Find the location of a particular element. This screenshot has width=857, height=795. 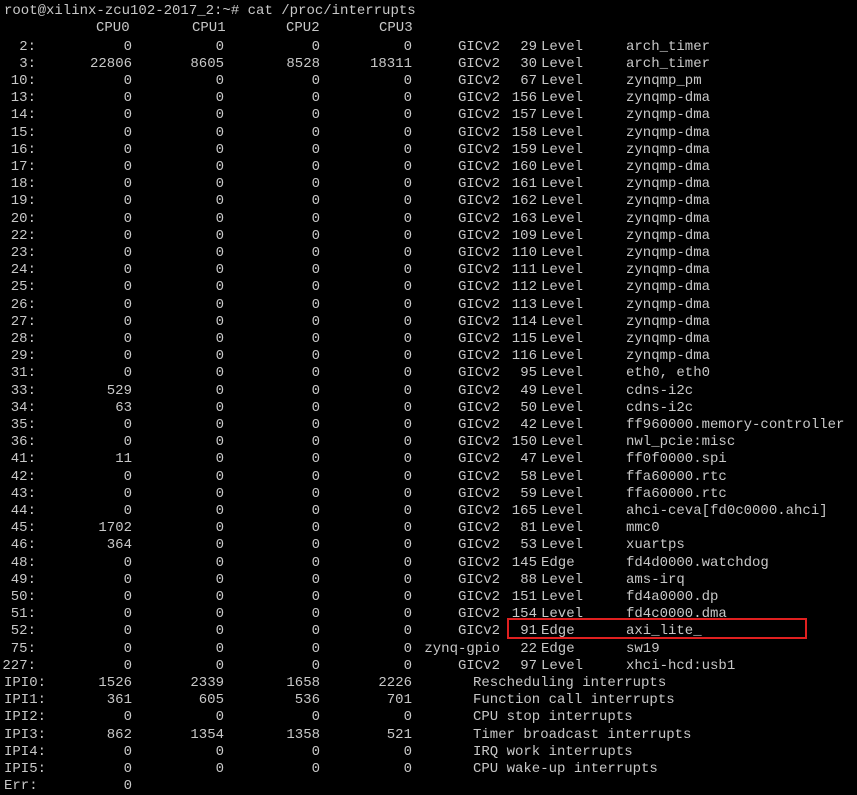

device-name: fd4c0000.dma is located at coordinates (676, 614).